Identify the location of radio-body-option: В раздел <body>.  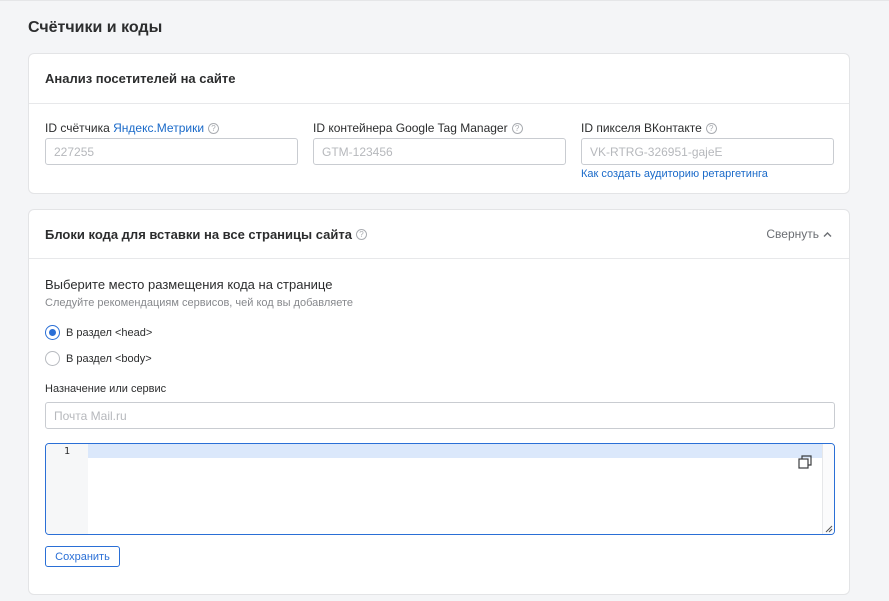
(98, 358).